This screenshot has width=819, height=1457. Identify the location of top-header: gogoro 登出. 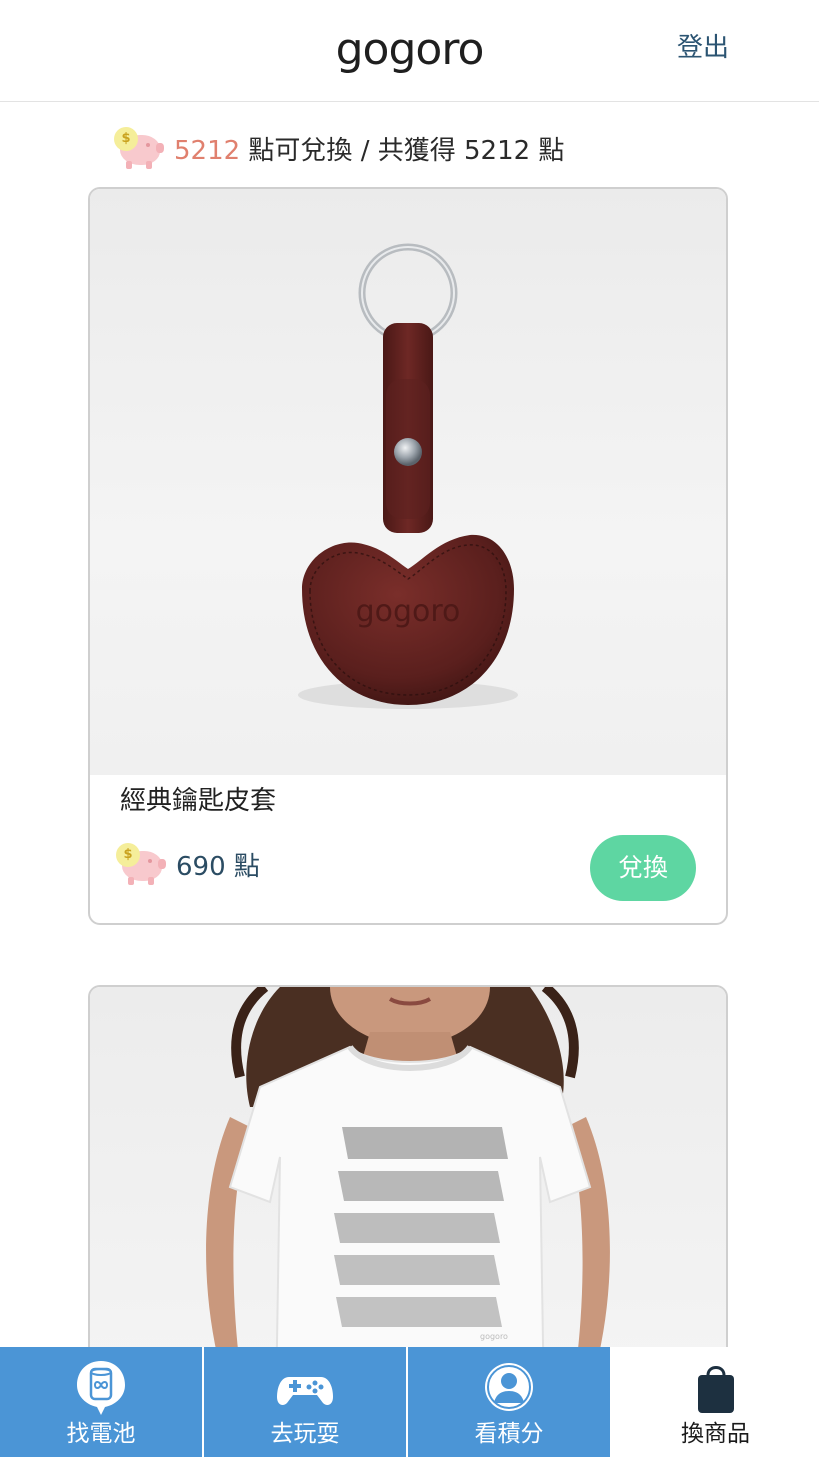
(409, 51).